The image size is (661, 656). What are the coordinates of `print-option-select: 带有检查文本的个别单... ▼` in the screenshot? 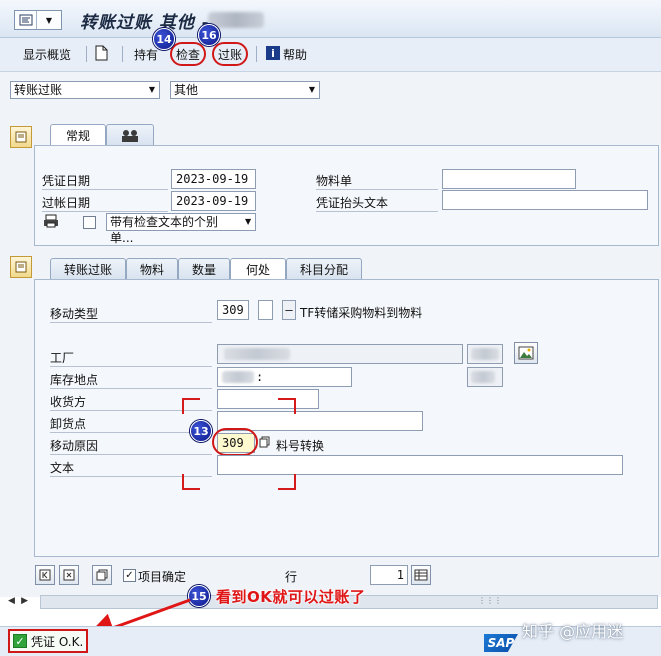 It's located at (181, 229).